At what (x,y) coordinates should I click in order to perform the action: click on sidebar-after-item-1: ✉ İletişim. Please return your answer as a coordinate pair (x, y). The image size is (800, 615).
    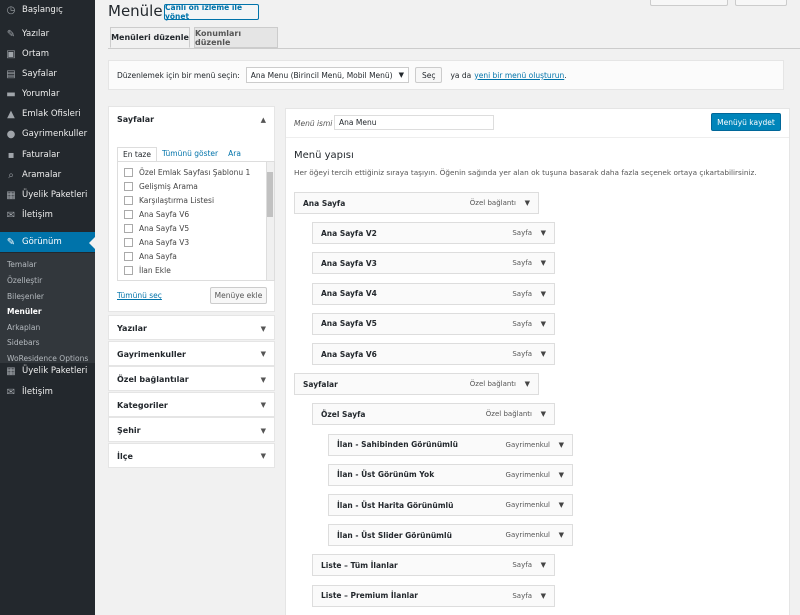
    Looking at the image, I should click on (47, 392).